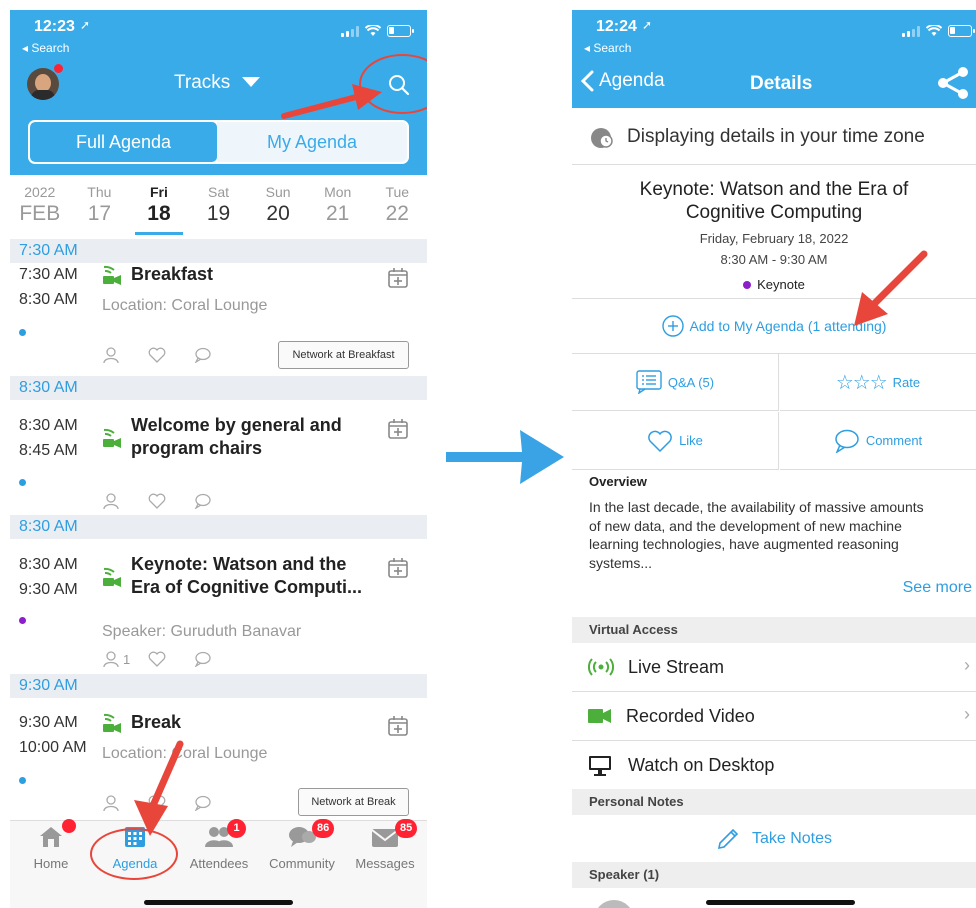 The height and width of the screenshot is (908, 976). What do you see at coordinates (937, 588) in the screenshot?
I see `see-more-link: See more` at bounding box center [937, 588].